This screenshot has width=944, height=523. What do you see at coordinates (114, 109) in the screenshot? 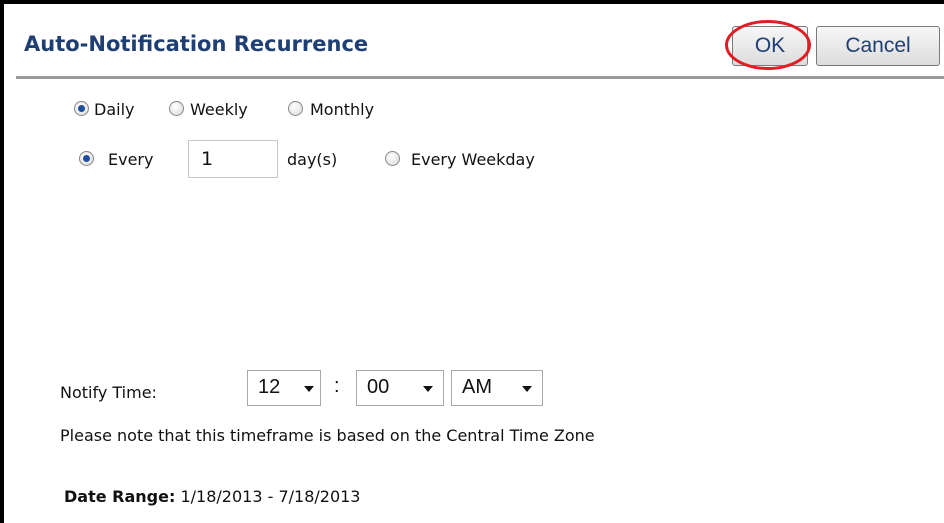
I see `radio-daily-label: Daily` at bounding box center [114, 109].